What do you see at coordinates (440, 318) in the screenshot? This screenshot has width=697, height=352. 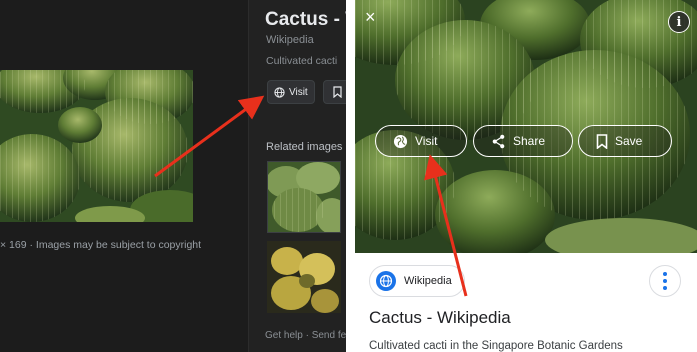 I see `result-title: Cactus - Wikipedia` at bounding box center [440, 318].